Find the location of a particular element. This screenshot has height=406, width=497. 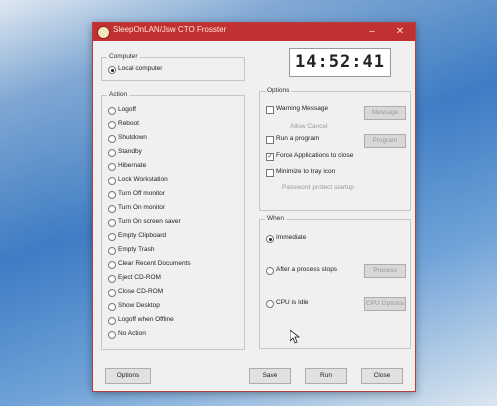

cpu-idle-label: CPU is Idle is located at coordinates (292, 302).